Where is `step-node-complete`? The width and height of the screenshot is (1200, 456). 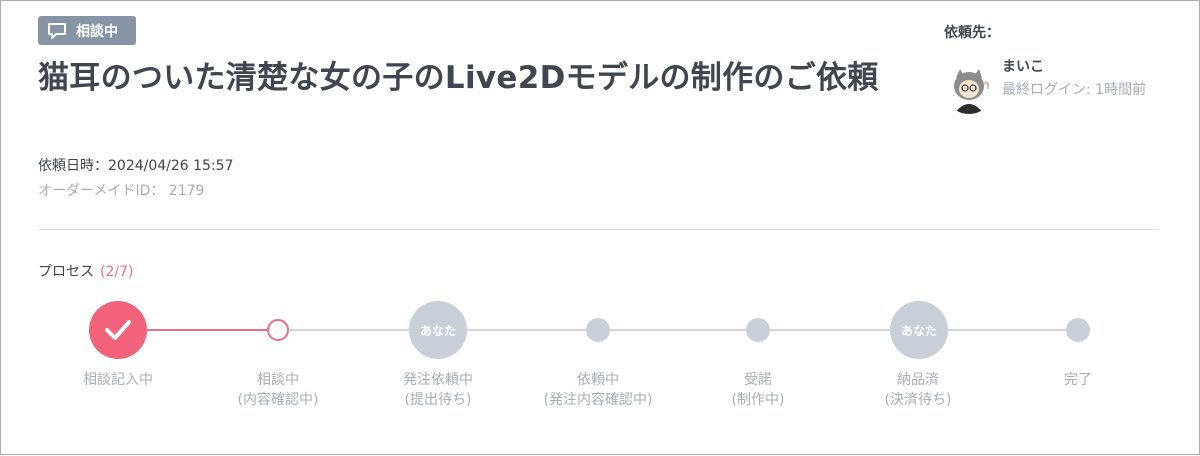 step-node-complete is located at coordinates (1078, 330).